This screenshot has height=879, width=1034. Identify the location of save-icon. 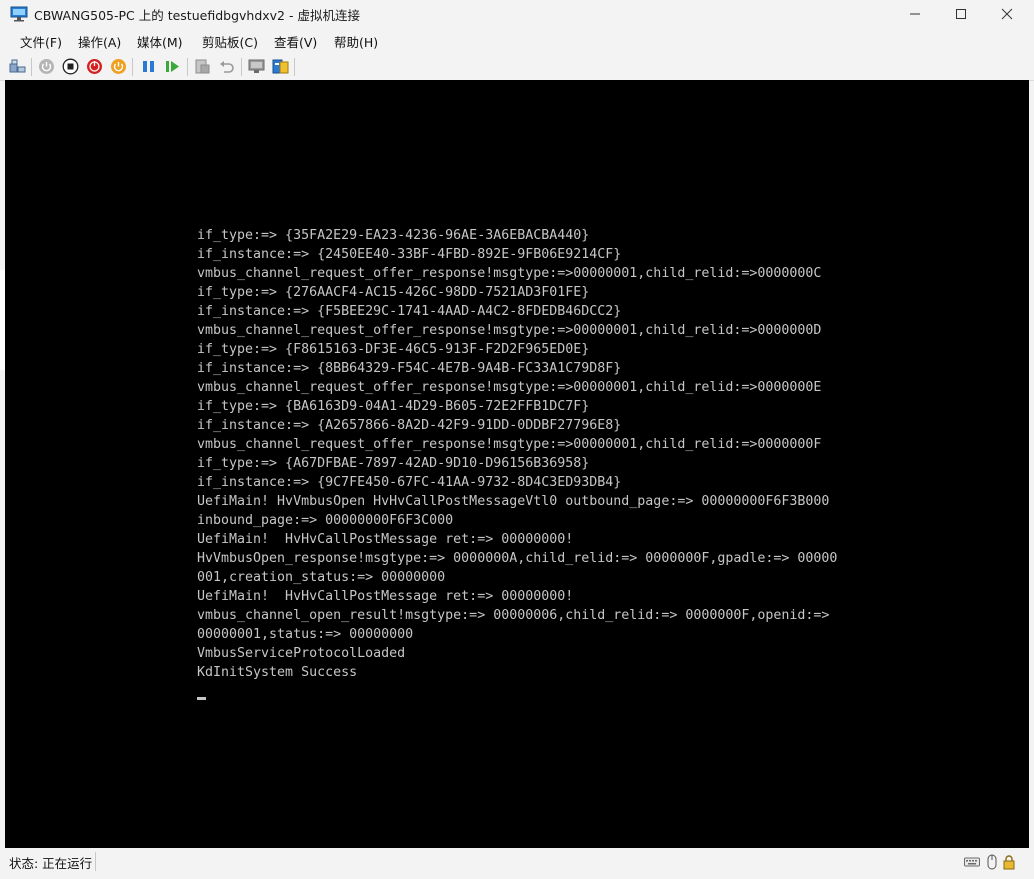
(118, 66).